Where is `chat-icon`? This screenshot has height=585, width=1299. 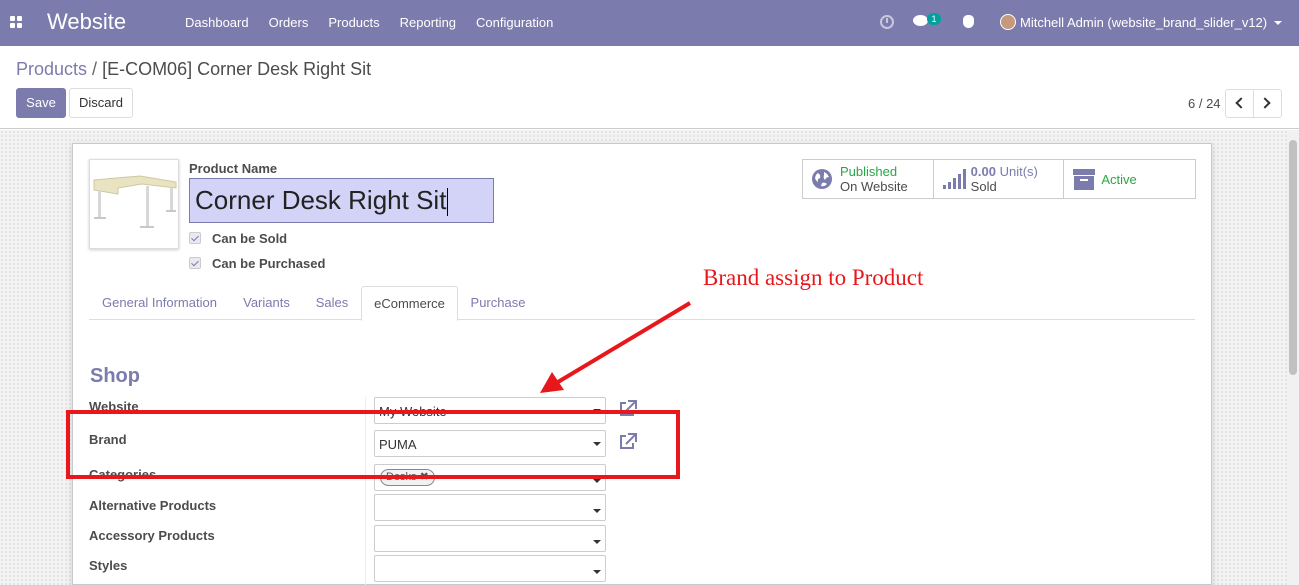
chat-icon is located at coordinates (920, 20).